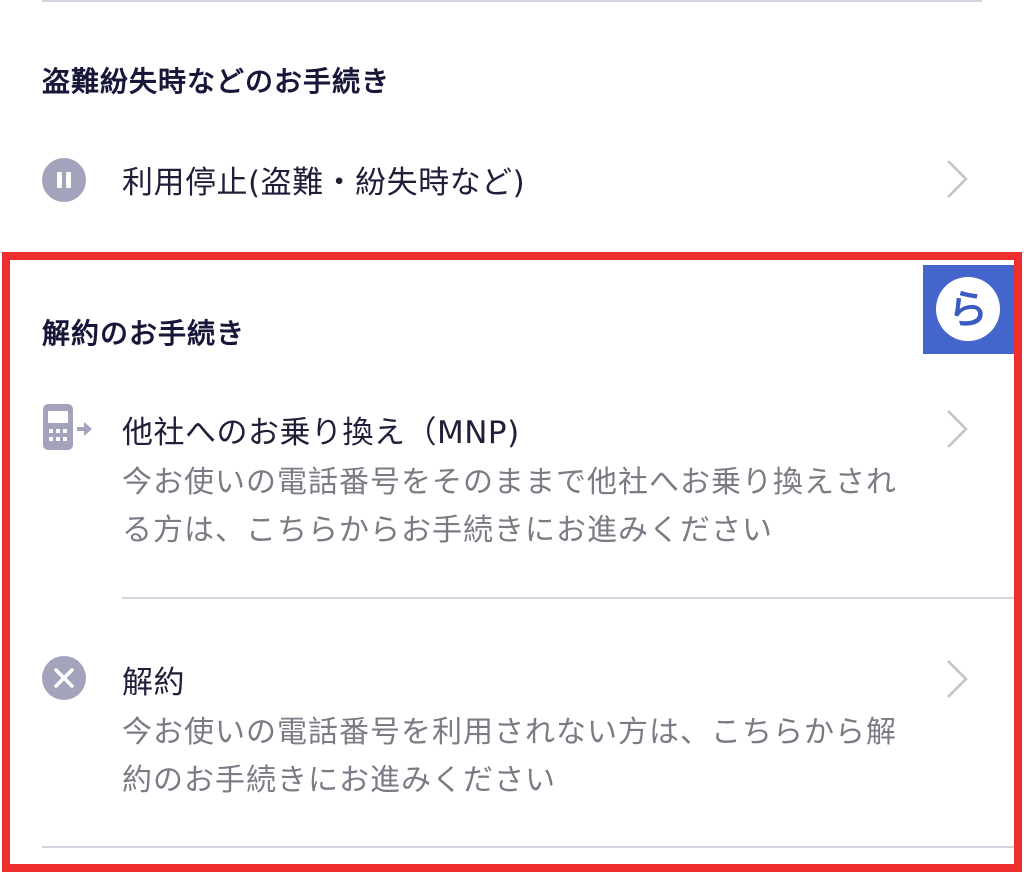 The width and height of the screenshot is (1024, 872). What do you see at coordinates (64, 678) in the screenshot?
I see `cancel-x-icon` at bounding box center [64, 678].